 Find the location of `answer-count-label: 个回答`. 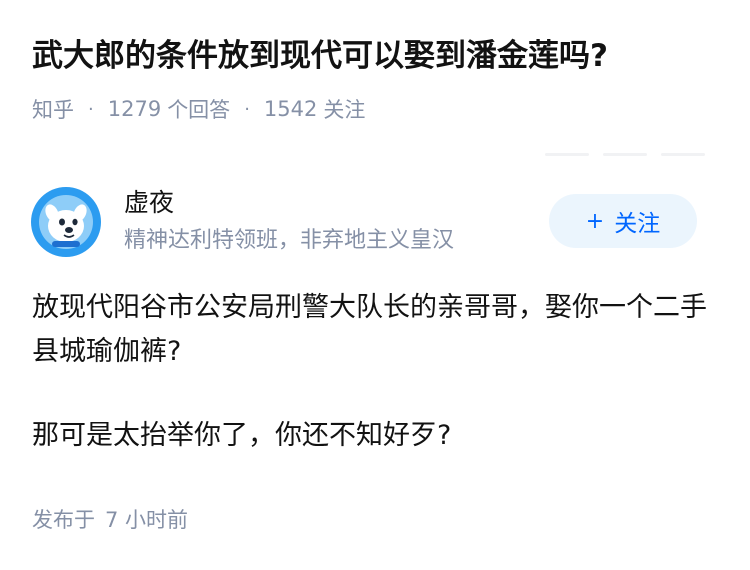

answer-count-label: 个回答 is located at coordinates (199, 110).